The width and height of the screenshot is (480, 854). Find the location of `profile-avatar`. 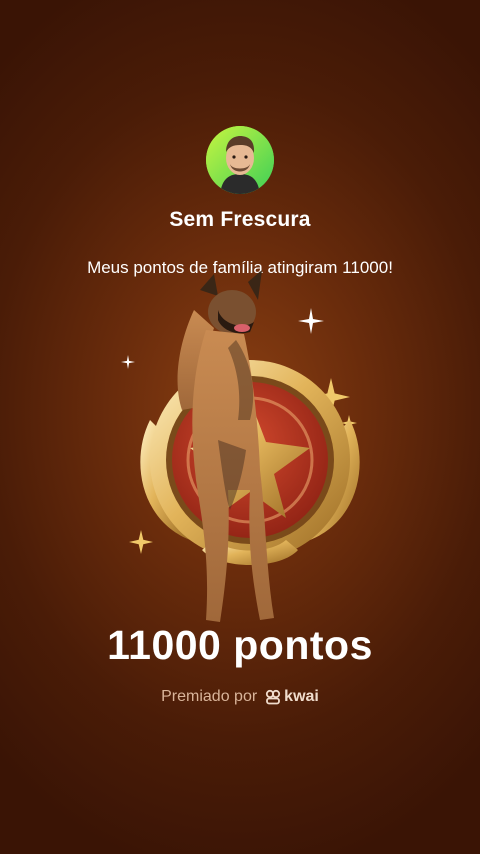

profile-avatar is located at coordinates (240, 160).